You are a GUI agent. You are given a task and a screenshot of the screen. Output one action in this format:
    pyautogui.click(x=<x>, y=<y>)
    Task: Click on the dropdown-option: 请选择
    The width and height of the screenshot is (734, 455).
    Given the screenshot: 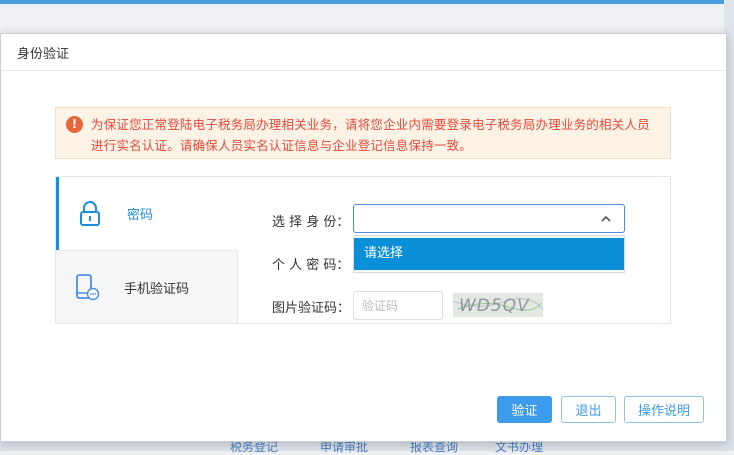 What is the action you would take?
    pyautogui.click(x=489, y=254)
    